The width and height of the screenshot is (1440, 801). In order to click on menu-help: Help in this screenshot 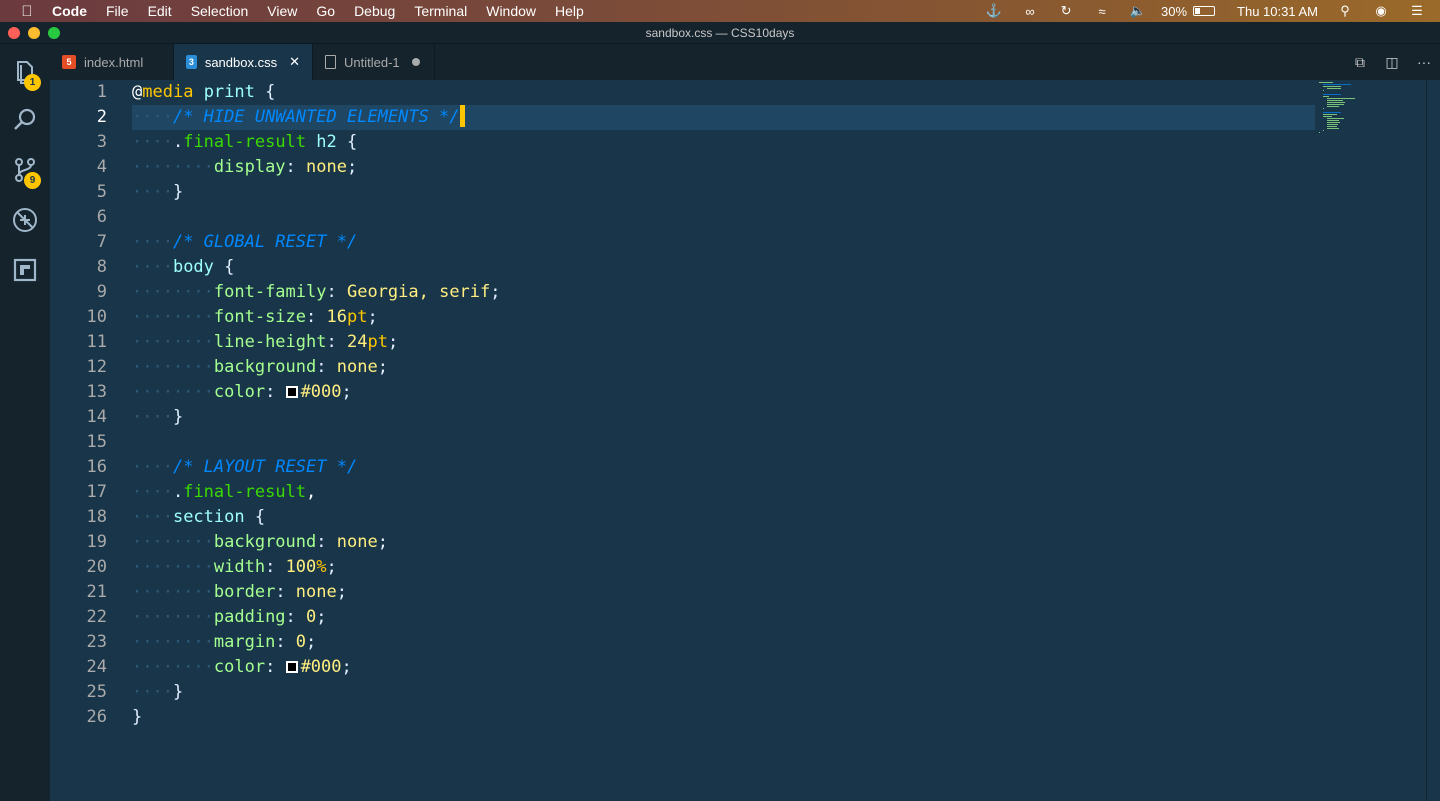, I will do `click(569, 11)`.